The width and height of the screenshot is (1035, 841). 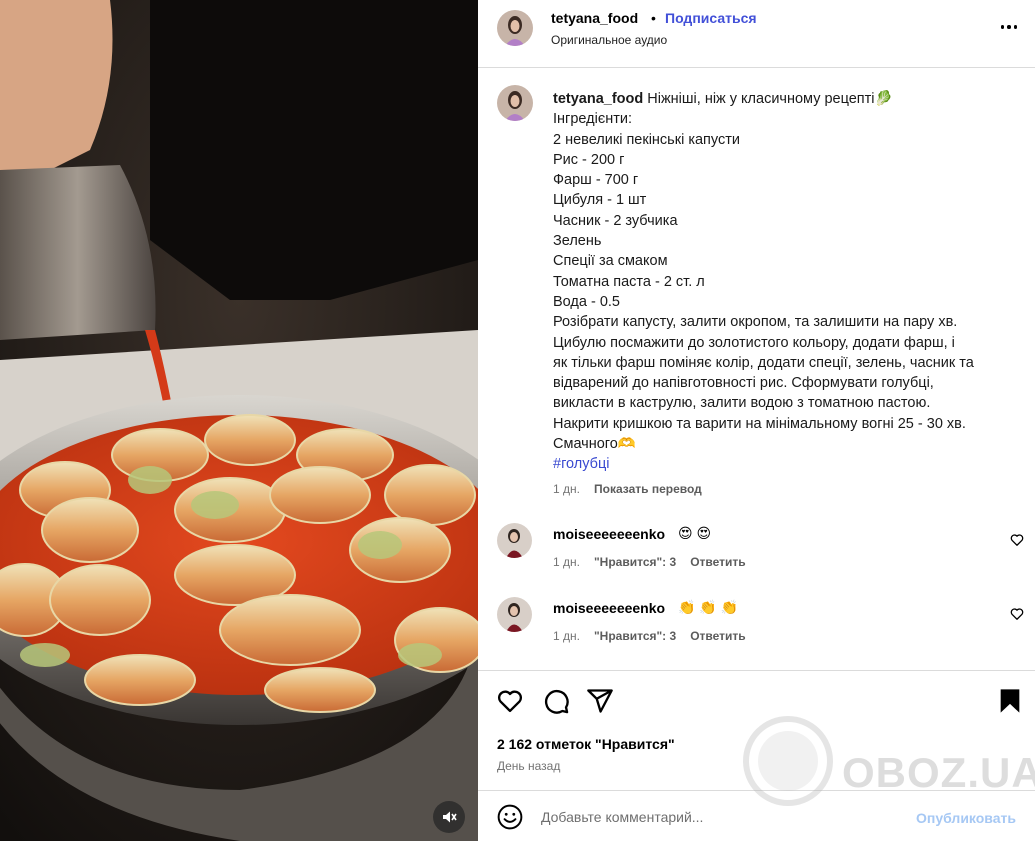 I want to click on likes-count: 2 162 отметок "Нравится", so click(x=586, y=744).